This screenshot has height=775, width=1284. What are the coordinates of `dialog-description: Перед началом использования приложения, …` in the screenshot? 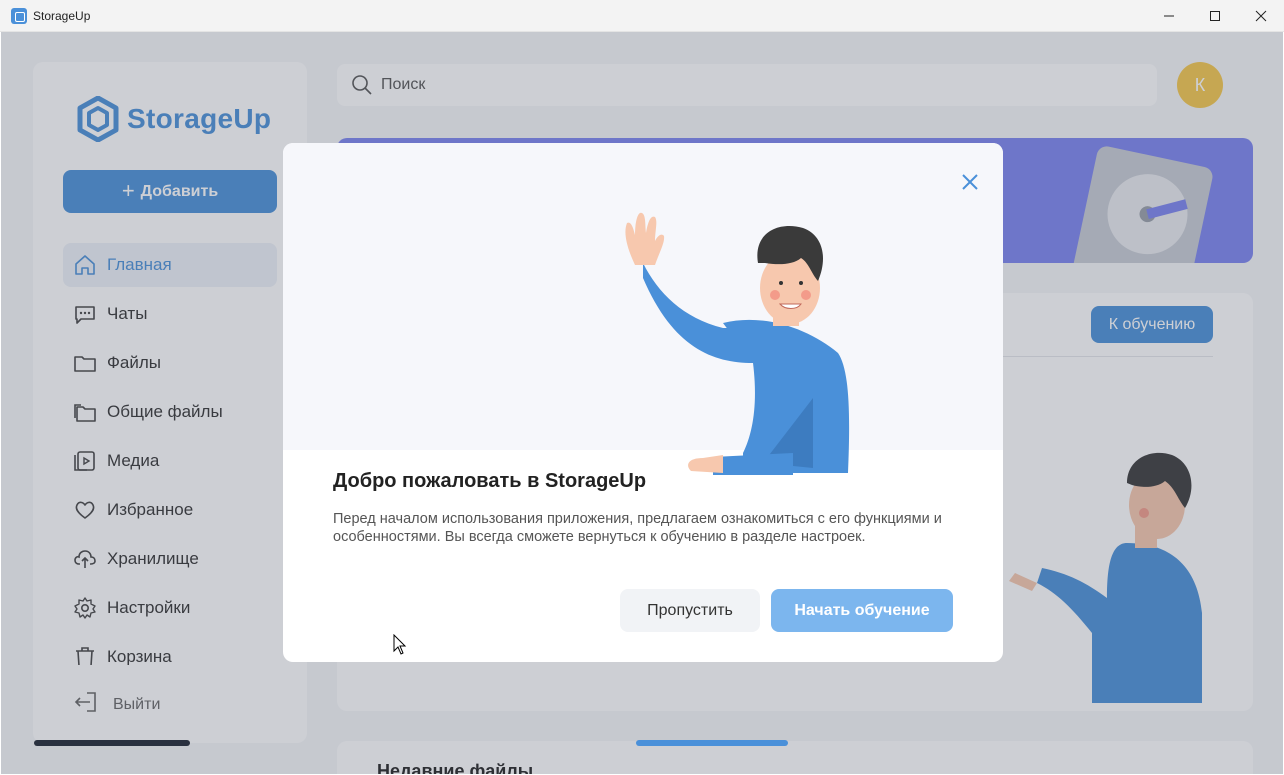 It's located at (637, 528).